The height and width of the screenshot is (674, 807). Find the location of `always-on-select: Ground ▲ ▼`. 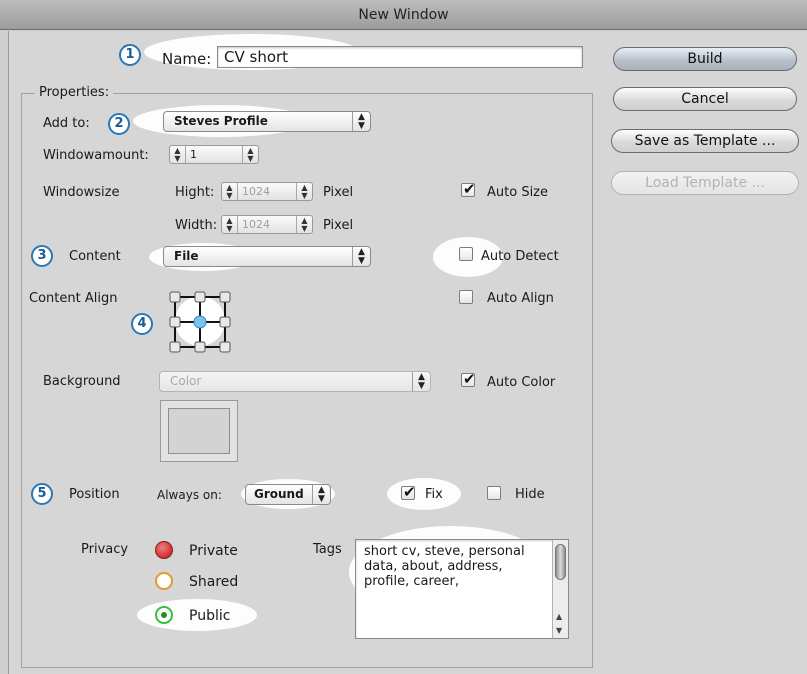

always-on-select: Ground ▲ ▼ is located at coordinates (288, 494).